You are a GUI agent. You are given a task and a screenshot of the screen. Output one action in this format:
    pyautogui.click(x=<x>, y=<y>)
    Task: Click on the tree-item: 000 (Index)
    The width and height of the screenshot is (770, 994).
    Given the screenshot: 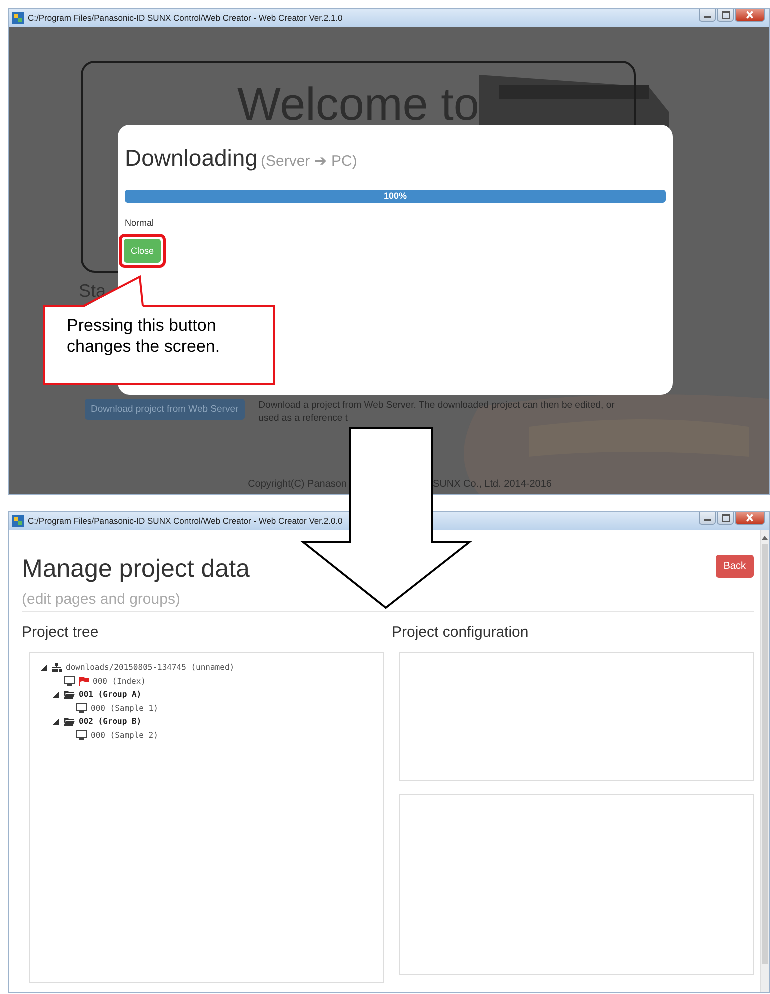 What is the action you would take?
    pyautogui.click(x=119, y=681)
    